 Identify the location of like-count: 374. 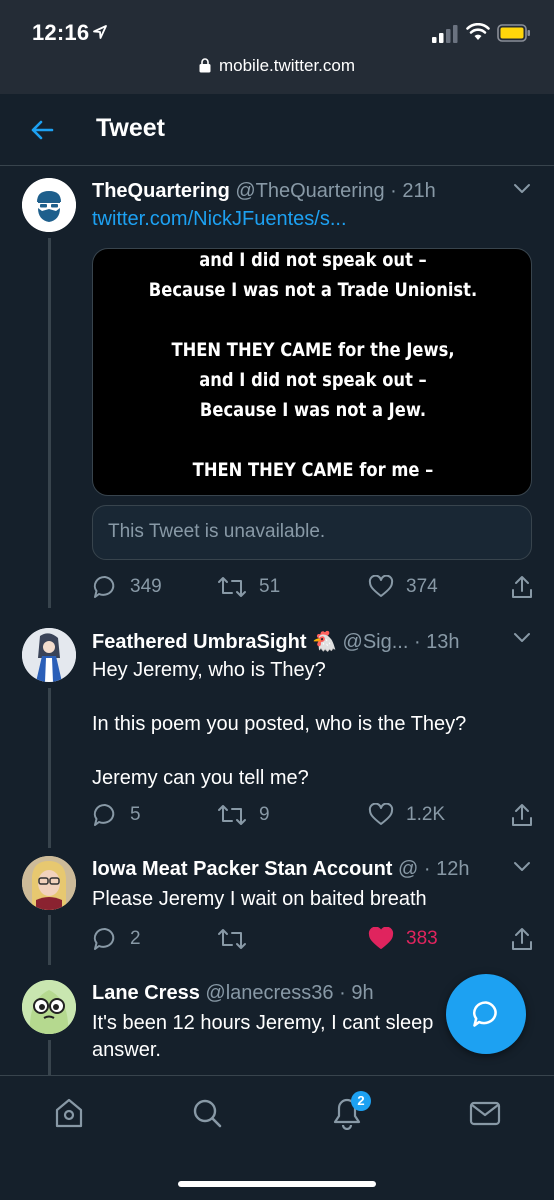
(422, 586).